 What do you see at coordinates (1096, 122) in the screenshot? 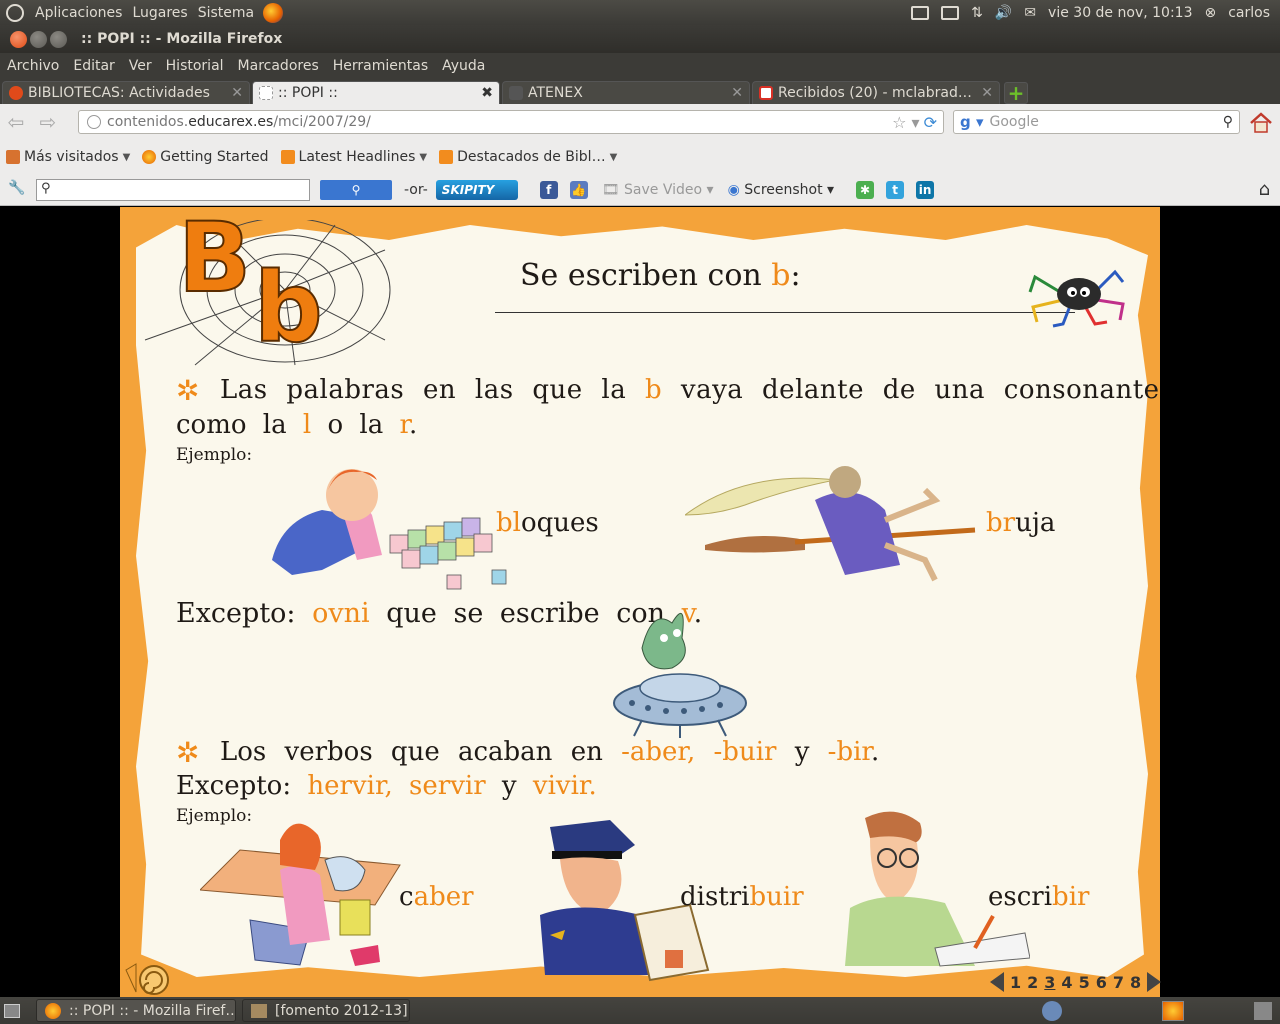
I see `search-bar: g ▾ Google ⚲` at bounding box center [1096, 122].